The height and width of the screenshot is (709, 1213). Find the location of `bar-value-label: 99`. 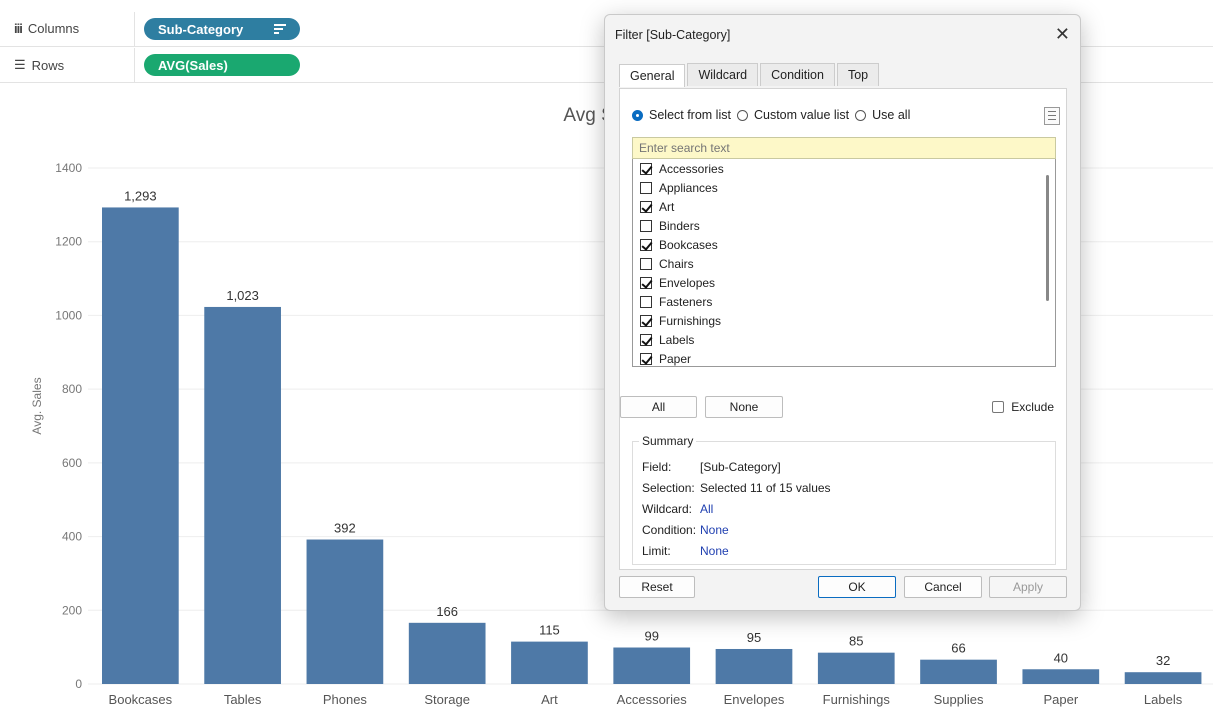

bar-value-label: 99 is located at coordinates (651, 636).